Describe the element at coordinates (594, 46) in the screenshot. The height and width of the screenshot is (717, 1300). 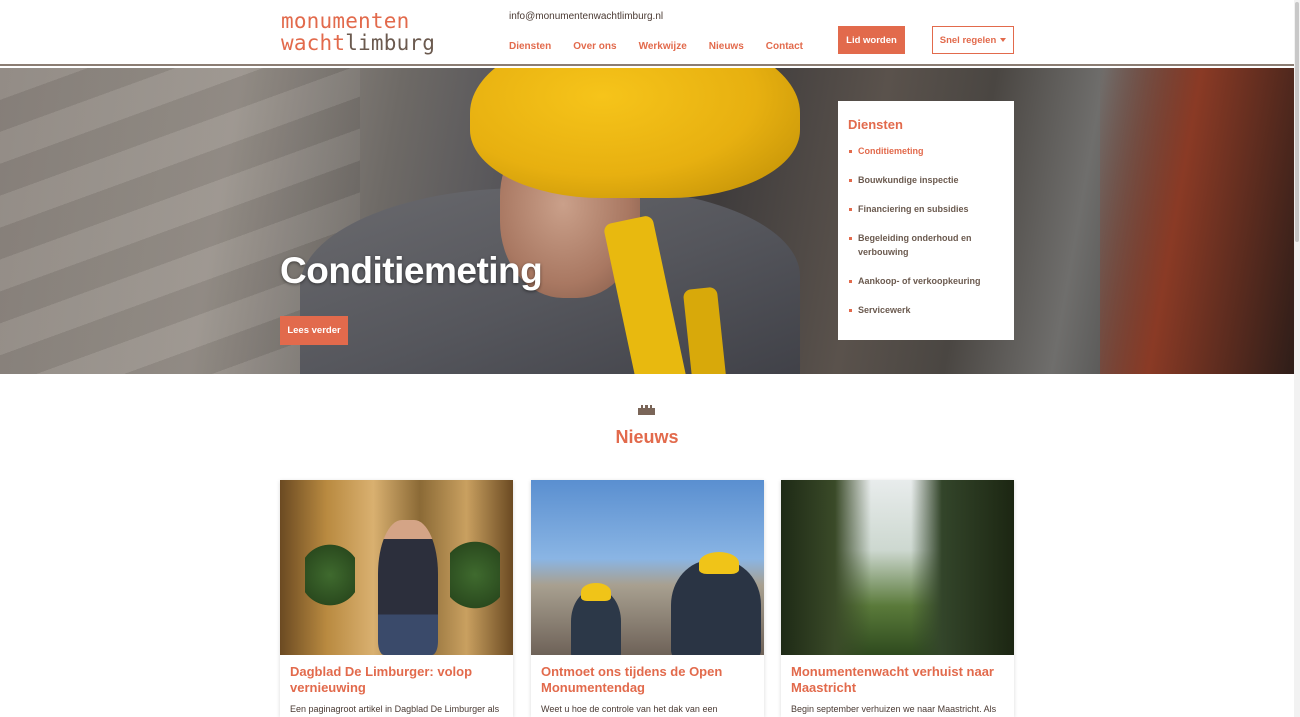
I see `nav-over-ons: Over ons` at that location.